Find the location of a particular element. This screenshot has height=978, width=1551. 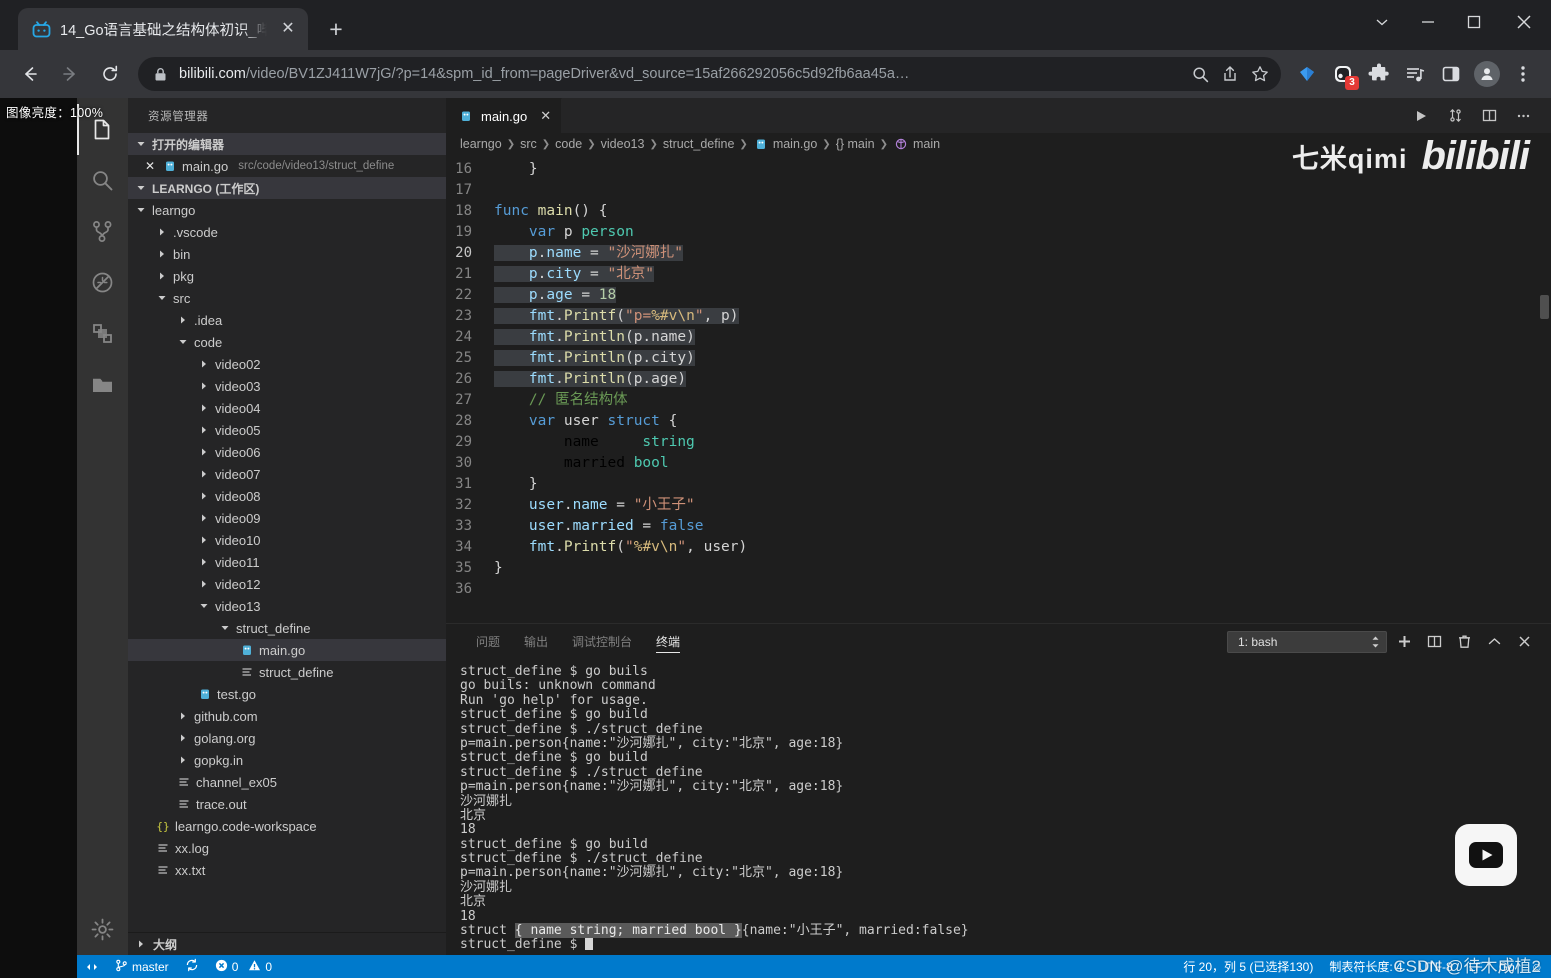

forward-arrow-icon is located at coordinates (70, 74).